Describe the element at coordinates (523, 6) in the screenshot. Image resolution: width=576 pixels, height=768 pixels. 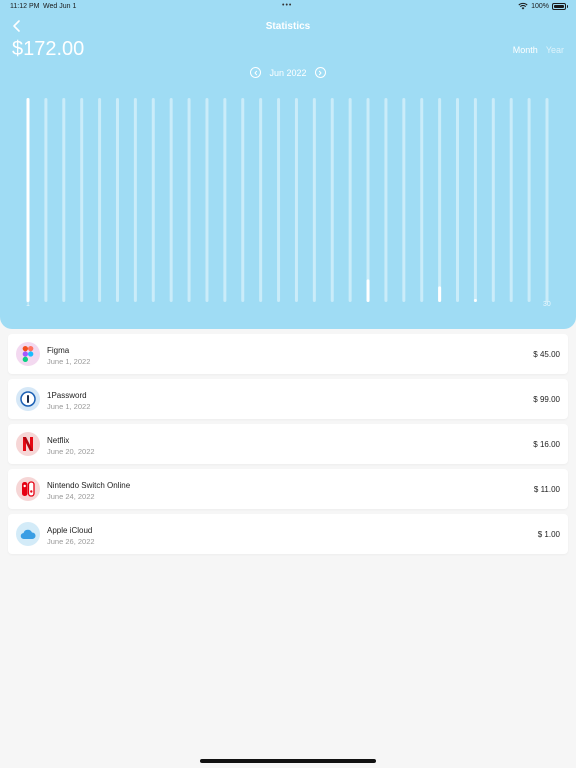
I see `wifi-icon` at that location.